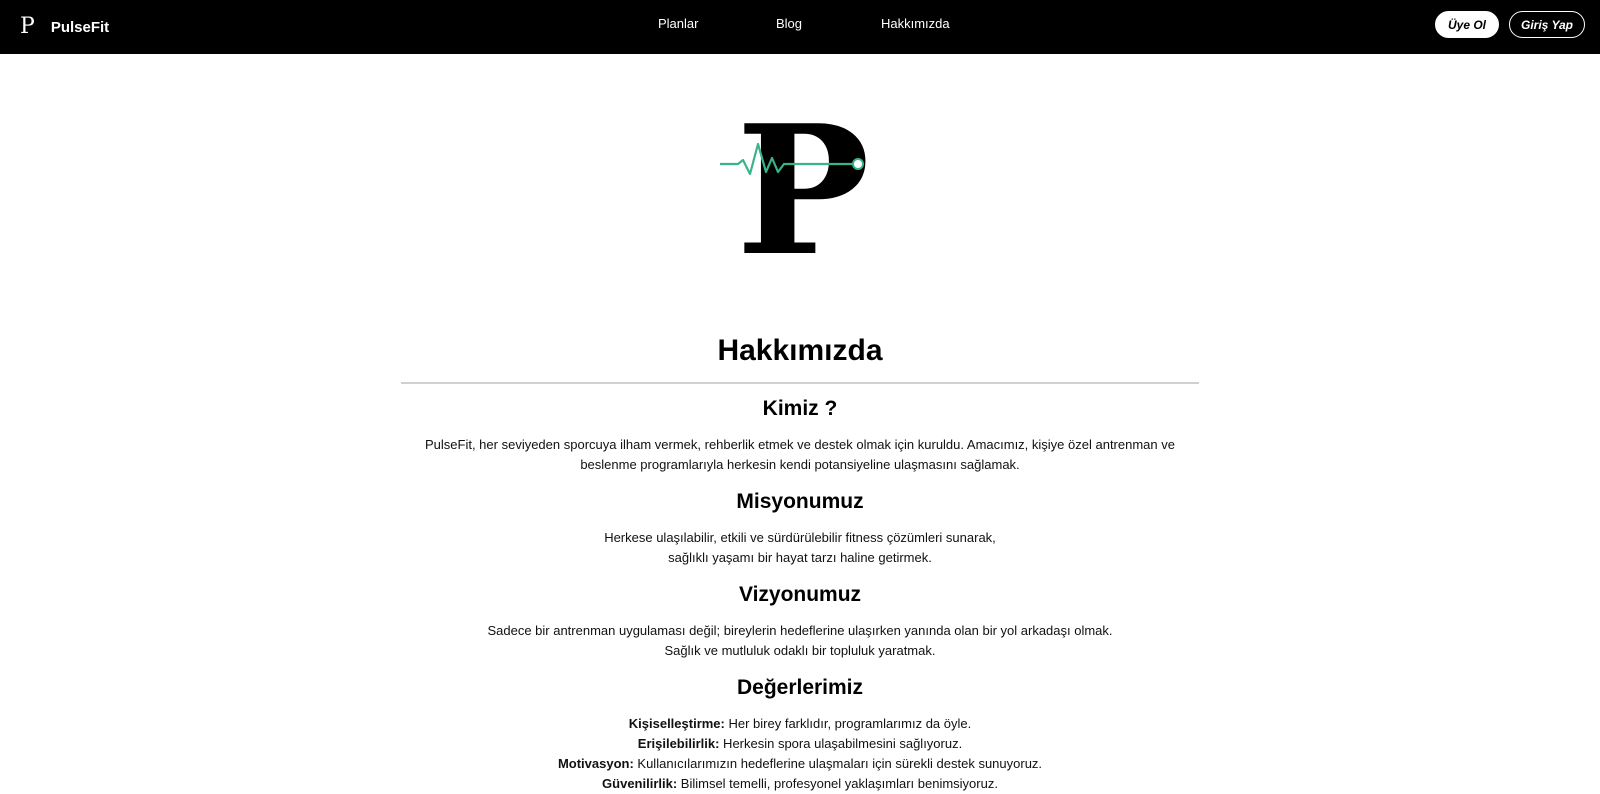 Image resolution: width=1600 pixels, height=794 pixels. What do you see at coordinates (789, 23) in the screenshot?
I see `nav-link-blog: Blog` at bounding box center [789, 23].